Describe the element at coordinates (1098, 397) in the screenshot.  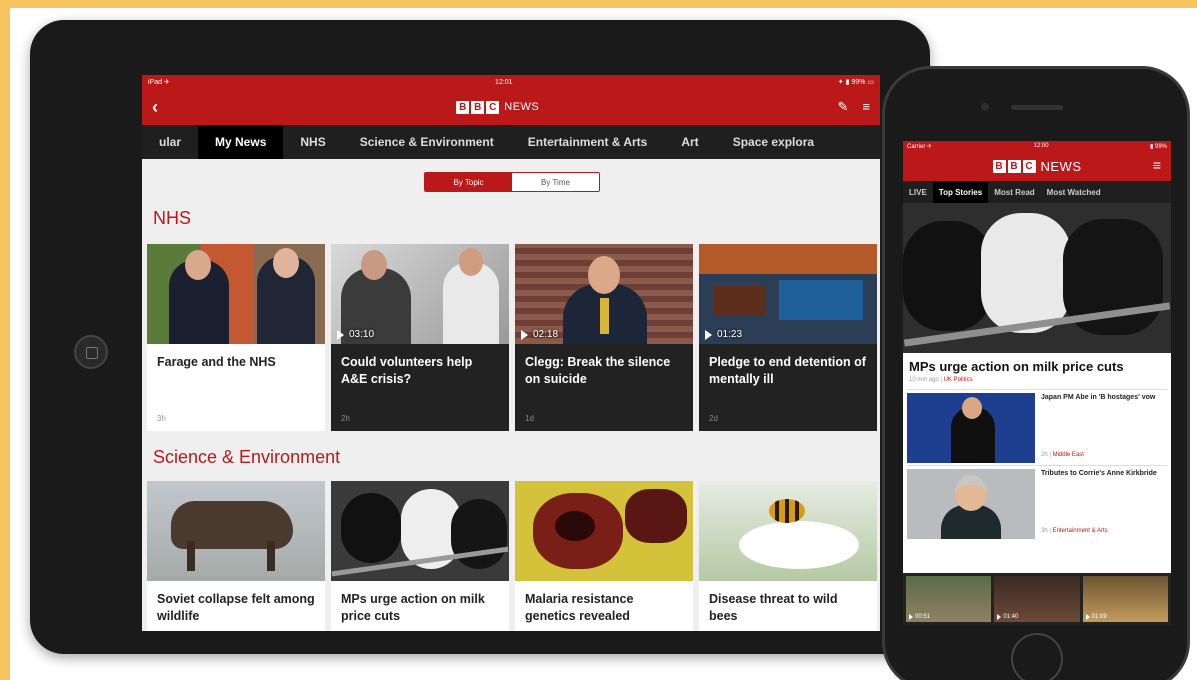
I see `story-title: Japan PM Abe in 'B hostages' vow` at that location.